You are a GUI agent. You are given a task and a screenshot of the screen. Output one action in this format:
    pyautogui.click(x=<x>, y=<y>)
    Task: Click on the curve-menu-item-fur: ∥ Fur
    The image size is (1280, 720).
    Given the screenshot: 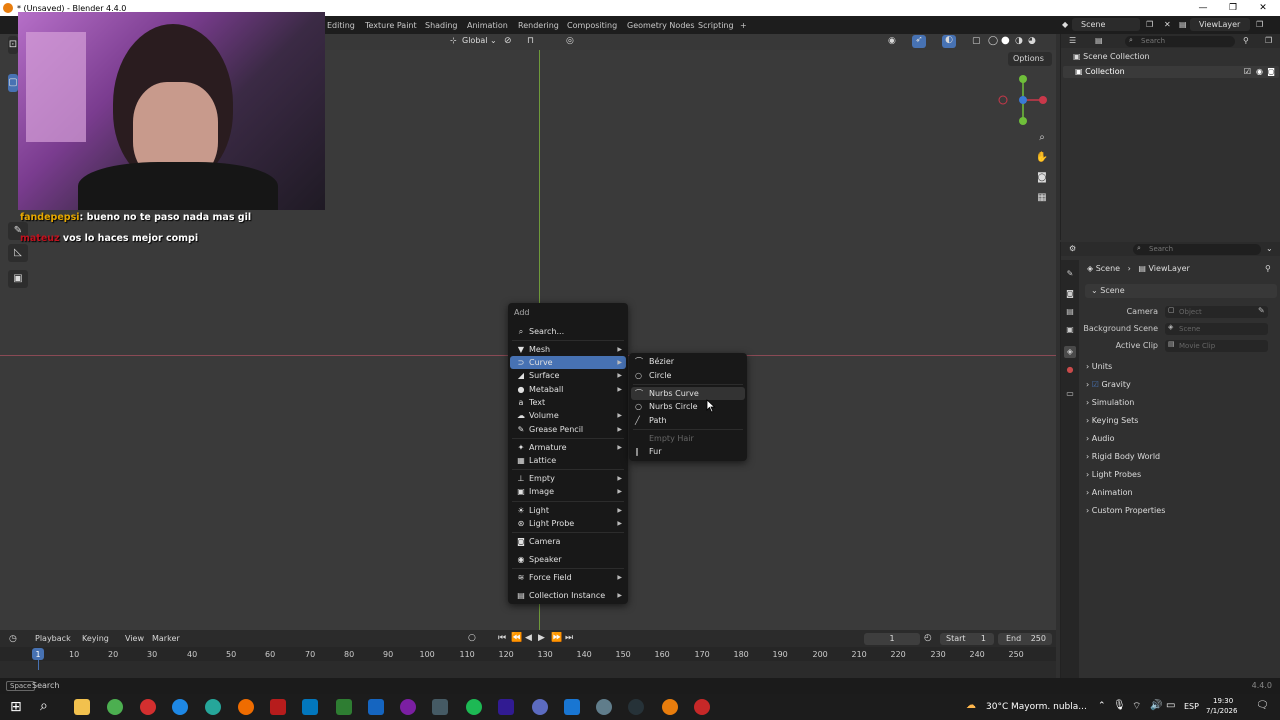 What is the action you would take?
    pyautogui.click(x=688, y=451)
    